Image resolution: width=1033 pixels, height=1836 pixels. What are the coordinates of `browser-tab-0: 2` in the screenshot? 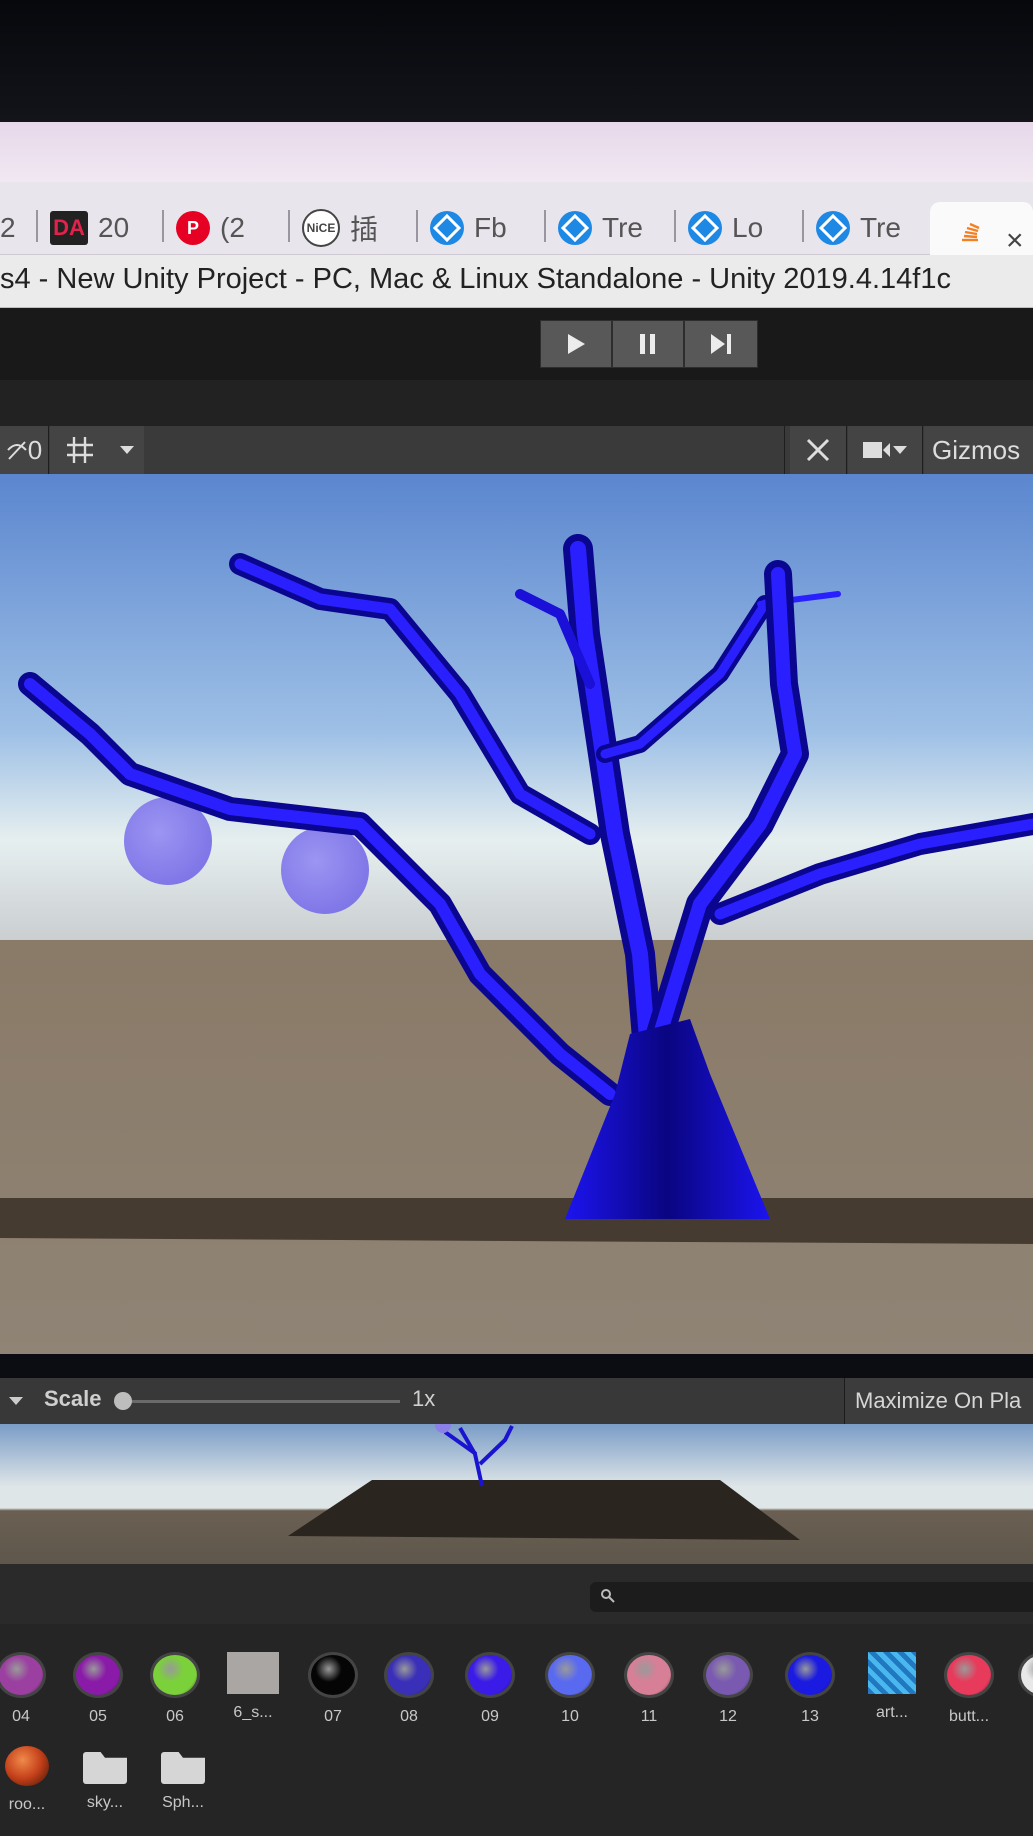 It's located at (8, 228).